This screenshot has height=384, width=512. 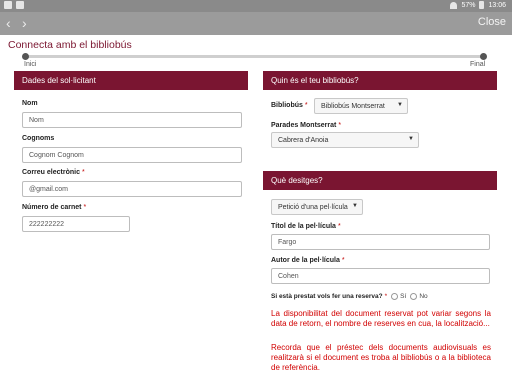 I want to click on required-marker: *, so click(x=386, y=296).